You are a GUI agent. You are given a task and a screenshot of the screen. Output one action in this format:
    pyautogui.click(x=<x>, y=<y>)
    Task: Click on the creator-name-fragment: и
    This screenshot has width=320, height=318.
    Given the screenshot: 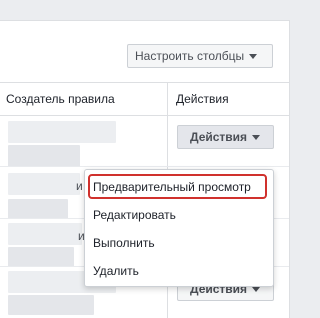 What is the action you would take?
    pyautogui.click(x=79, y=186)
    